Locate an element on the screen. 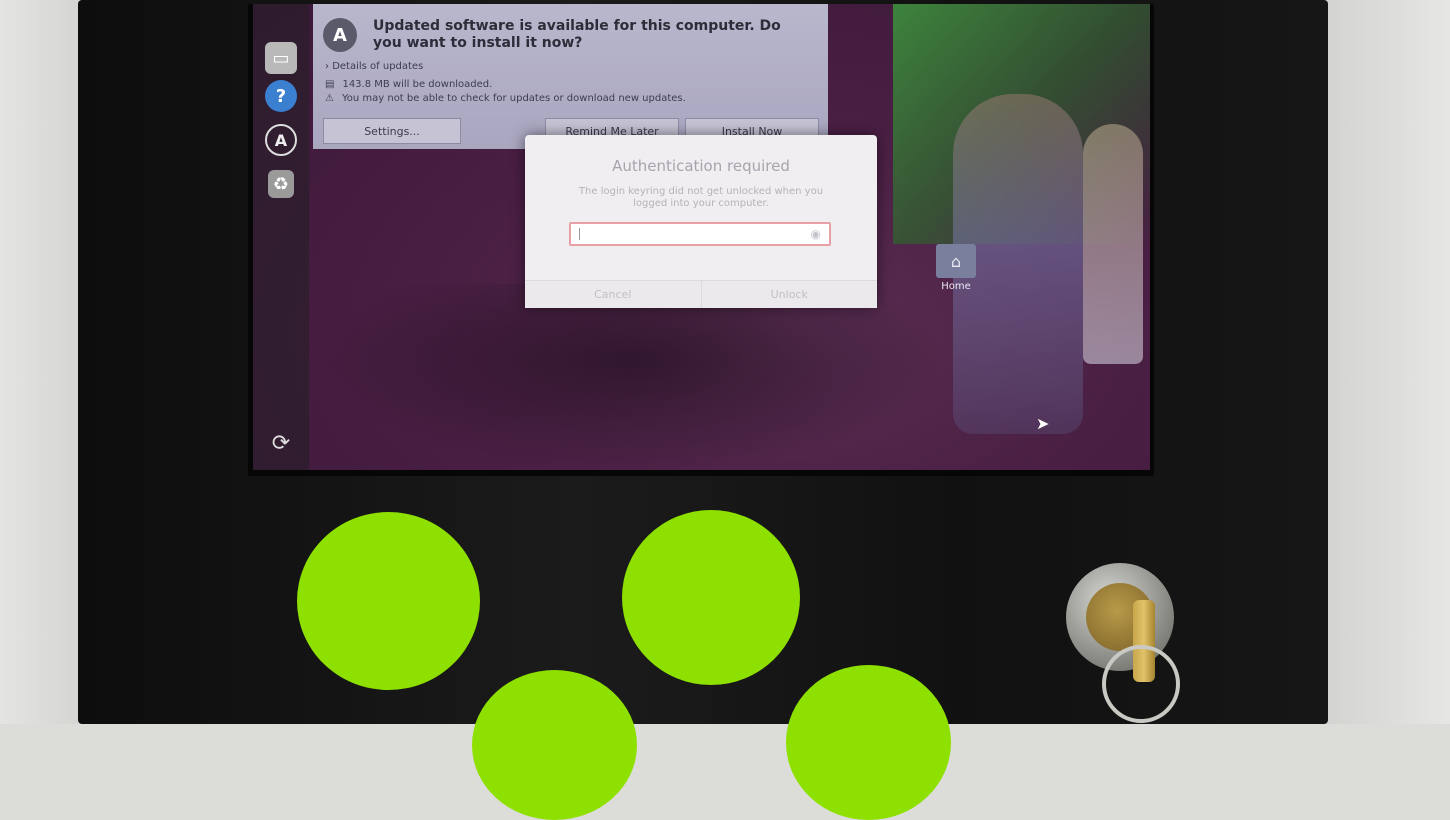 The width and height of the screenshot is (1450, 820). download-size-line: ▤ 143.8 MB will be downloaded. is located at coordinates (408, 84).